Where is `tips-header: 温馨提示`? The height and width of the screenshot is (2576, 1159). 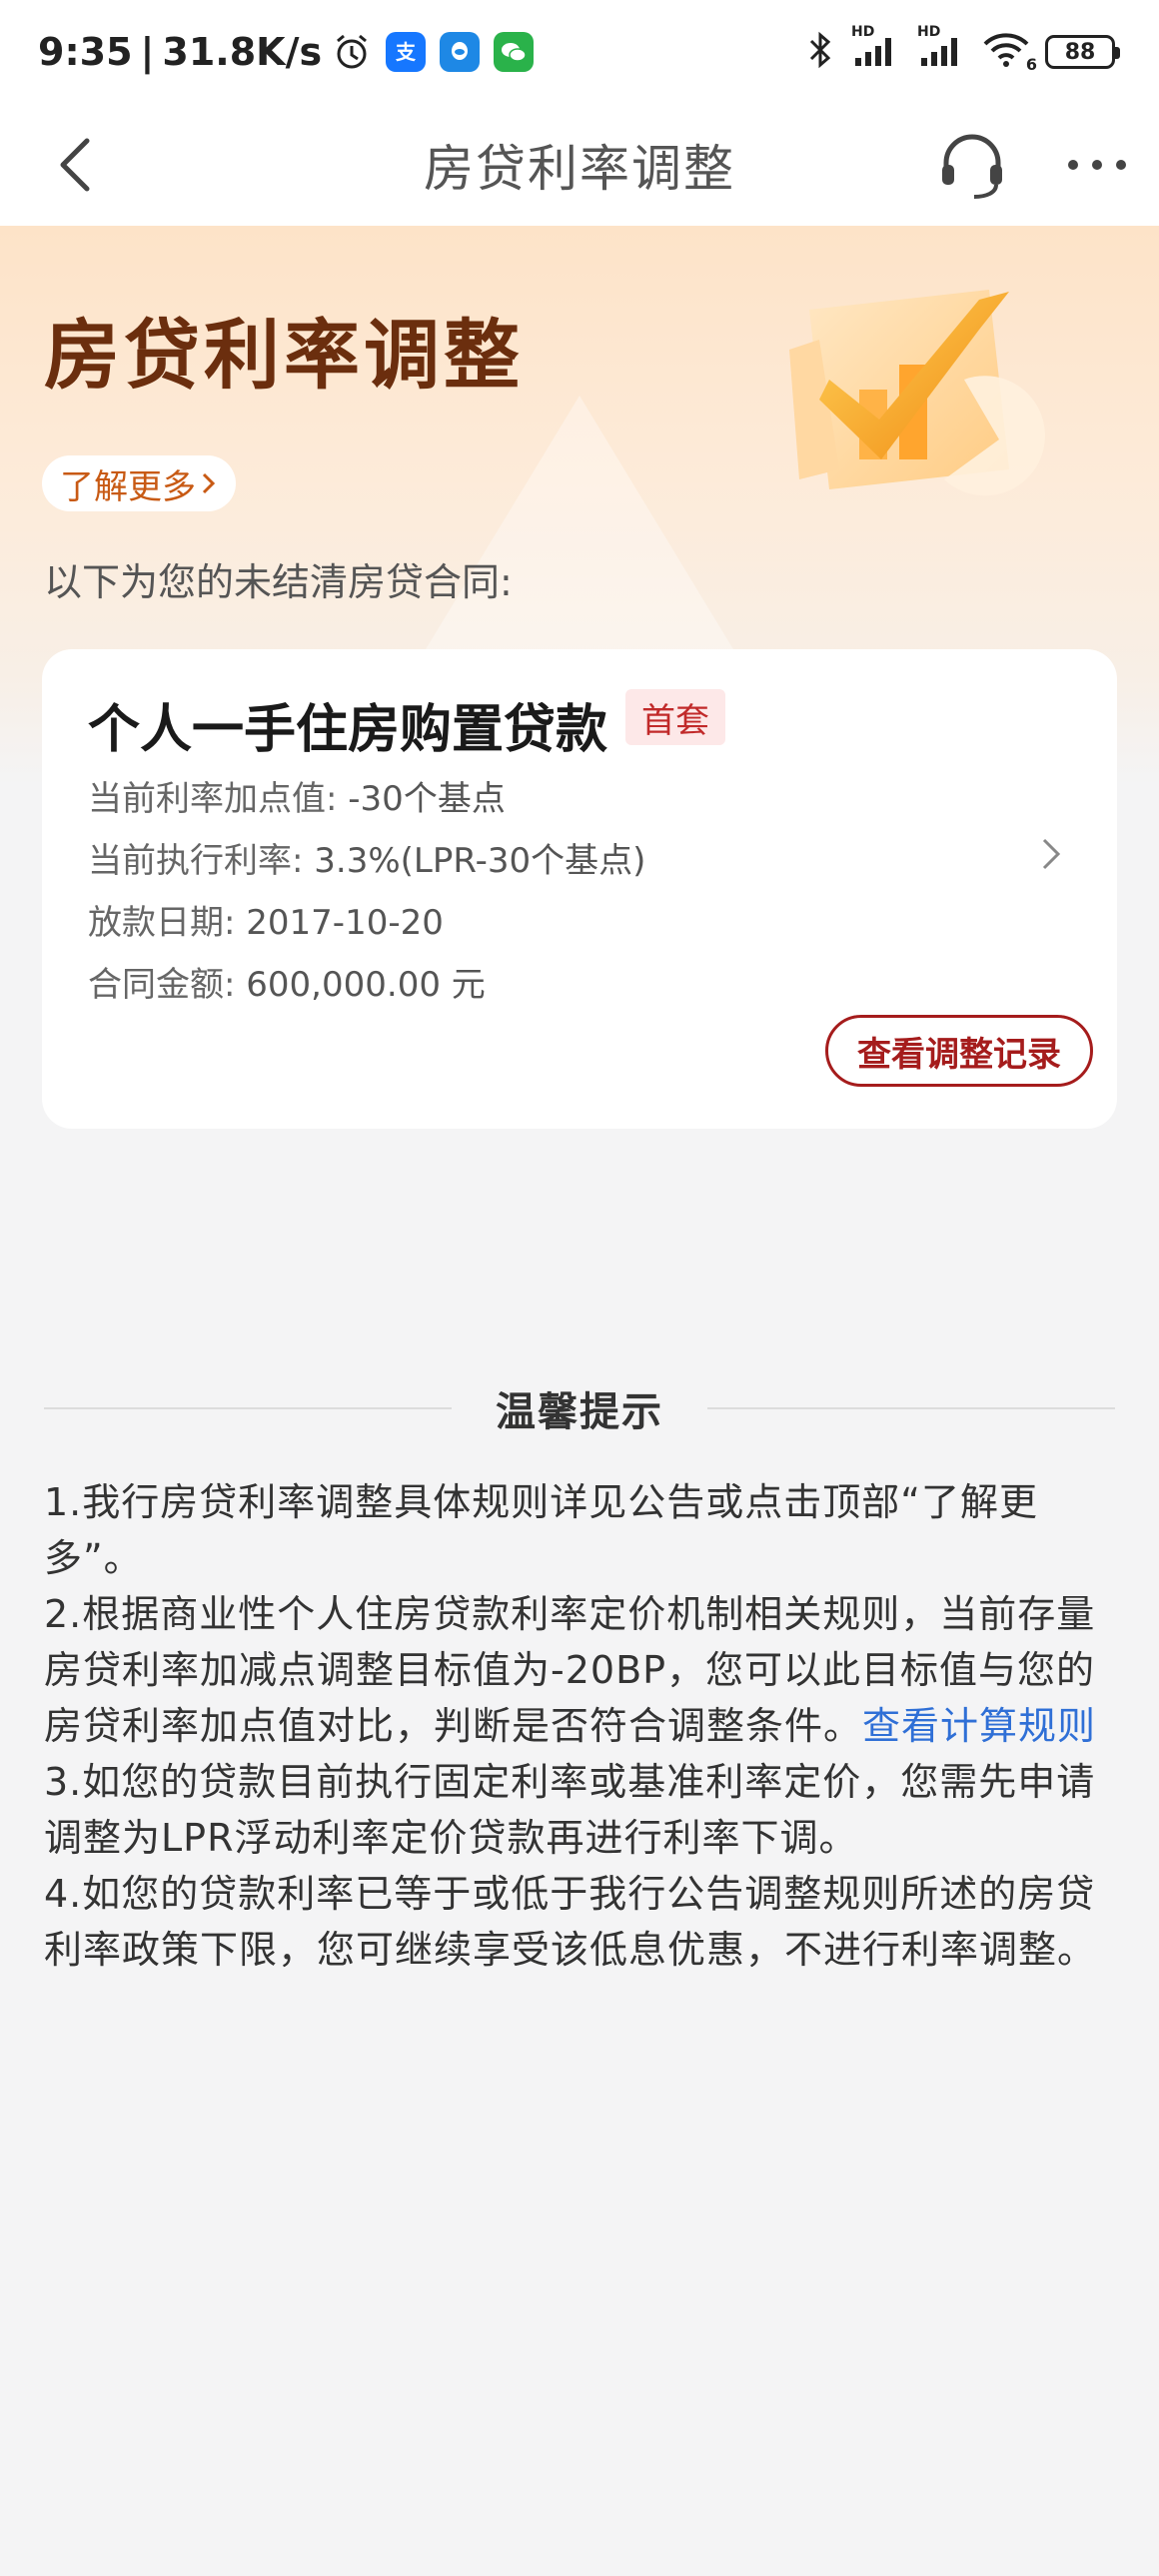
tips-header: 温馨提示 is located at coordinates (579, 1408).